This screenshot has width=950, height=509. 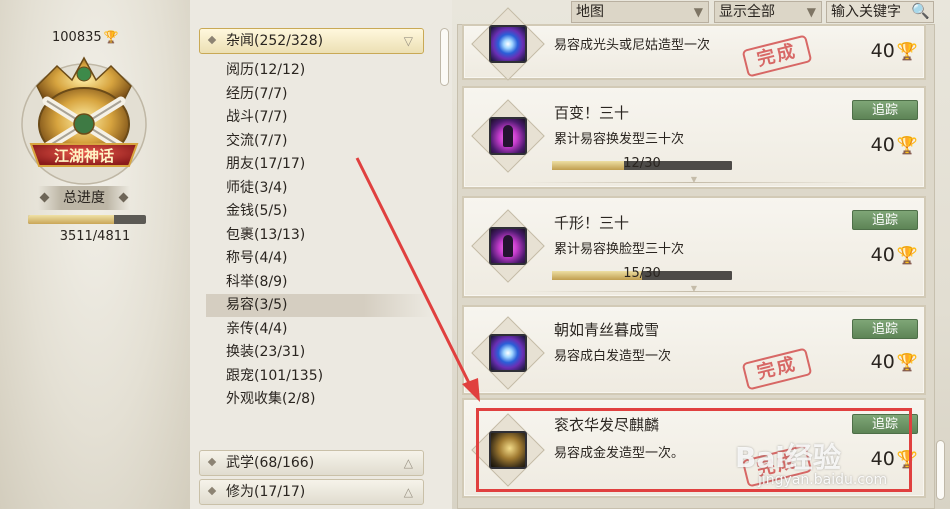 What do you see at coordinates (266, 234) in the screenshot?
I see `subcategory-label: 包裹(13/13)` at bounding box center [266, 234].